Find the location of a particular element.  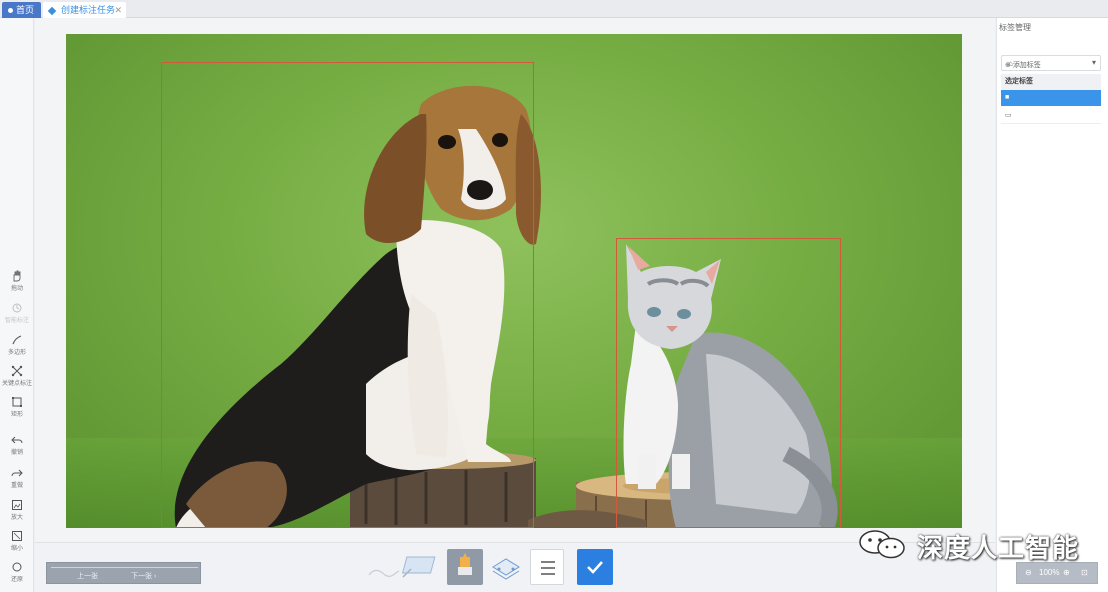

watermark: 深度人工智能 is located at coordinates (966, 545).